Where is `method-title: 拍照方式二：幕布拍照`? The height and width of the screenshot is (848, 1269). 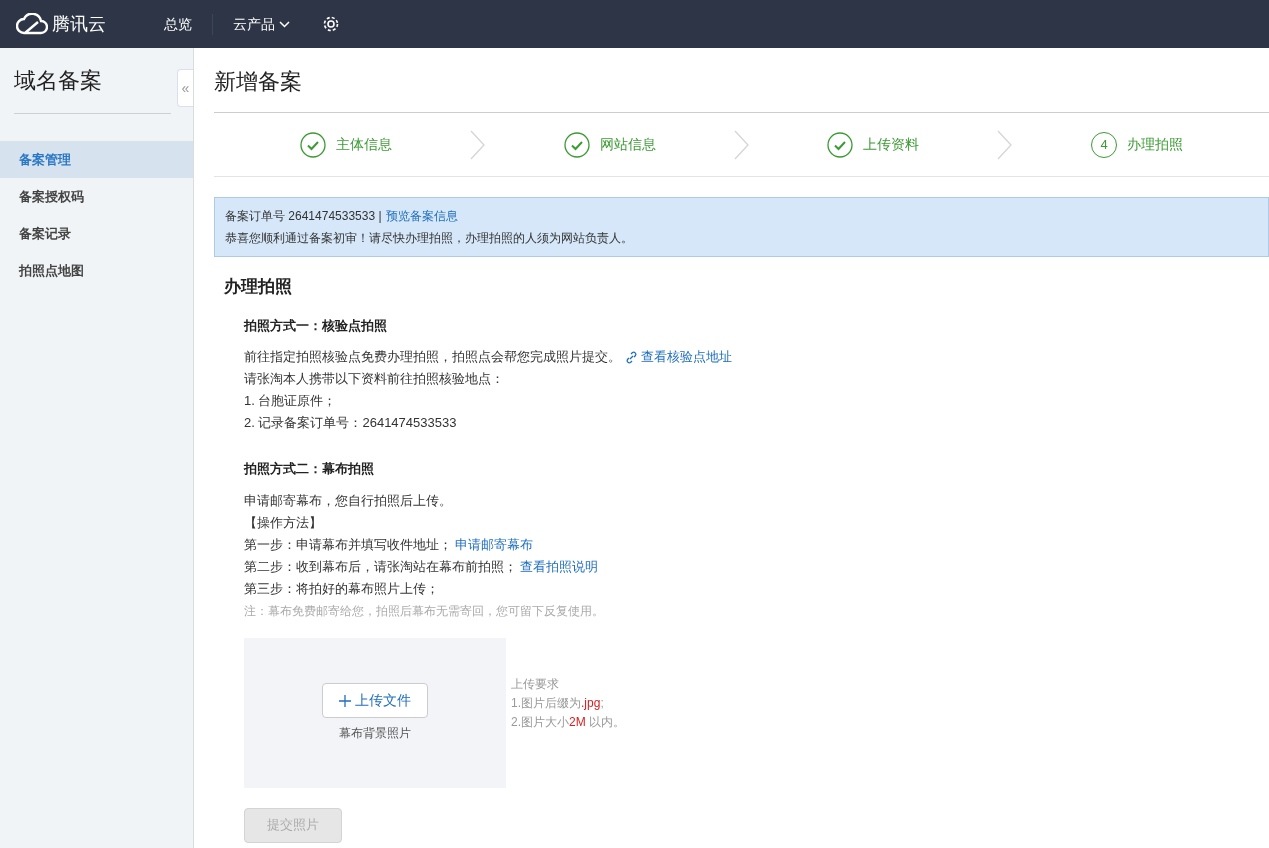 method-title: 拍照方式二：幕布拍照 is located at coordinates (309, 469).